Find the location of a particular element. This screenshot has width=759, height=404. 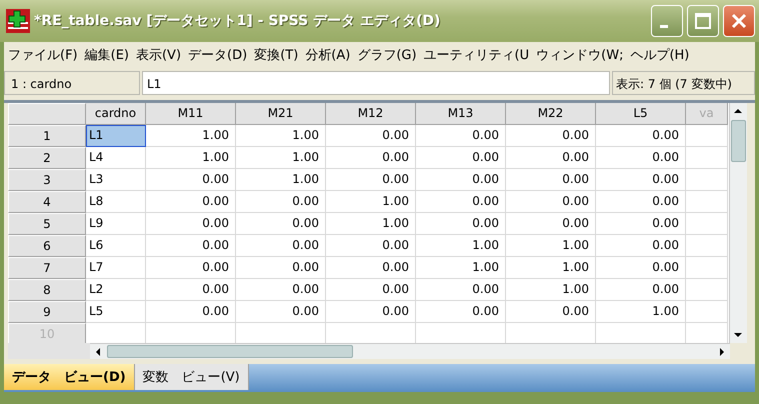

maximize-button is located at coordinates (703, 21).